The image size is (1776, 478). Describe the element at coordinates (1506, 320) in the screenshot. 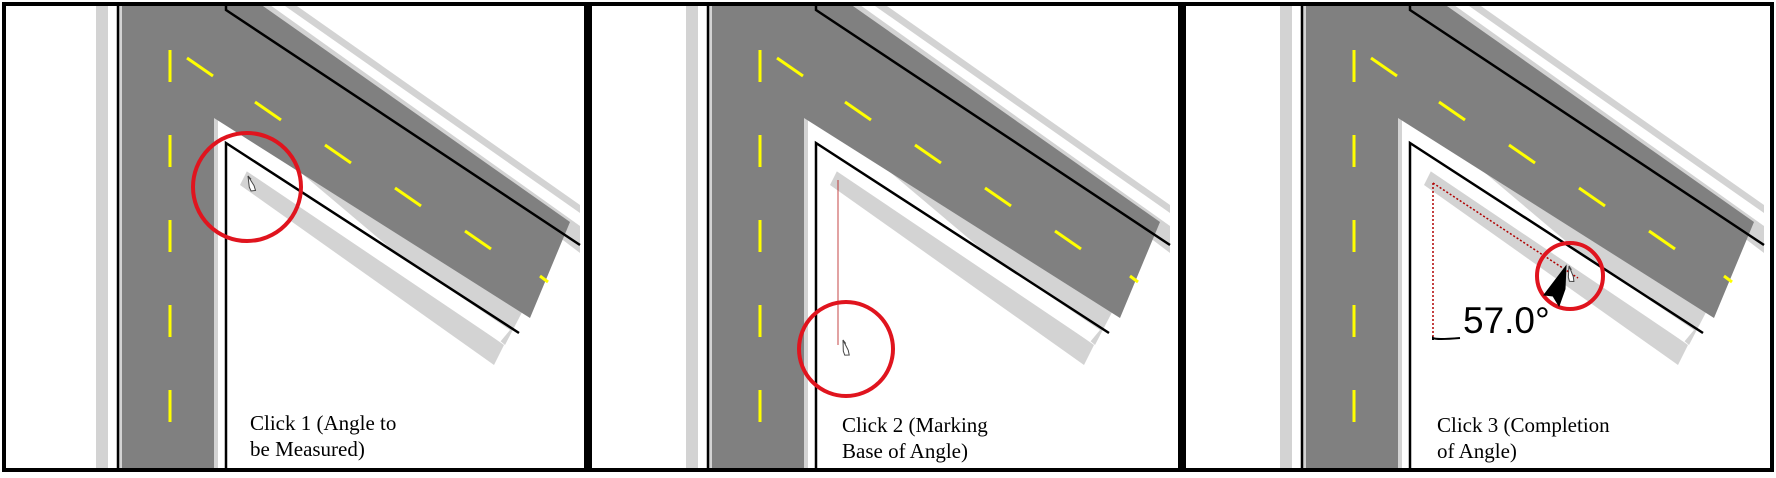

I see `angle-readout: 57.0°` at that location.